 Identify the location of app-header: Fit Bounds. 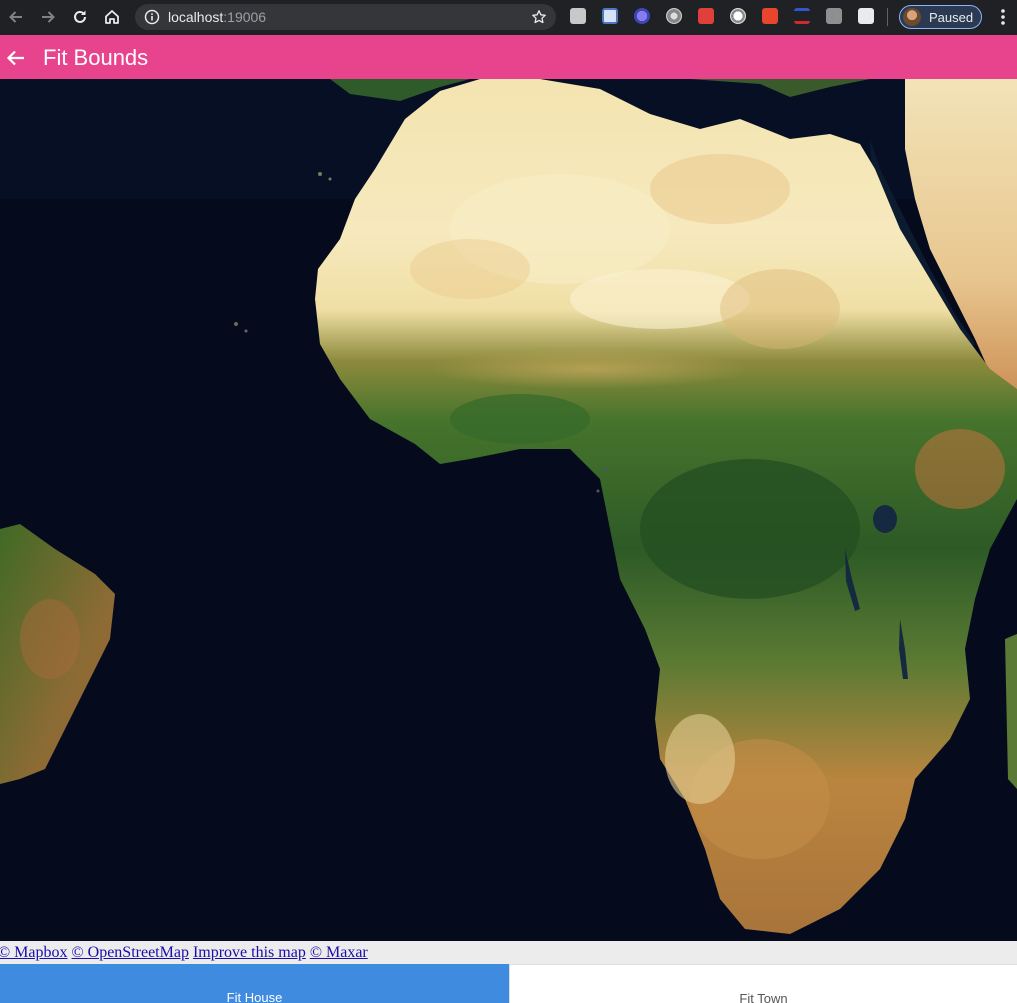
(508, 57).